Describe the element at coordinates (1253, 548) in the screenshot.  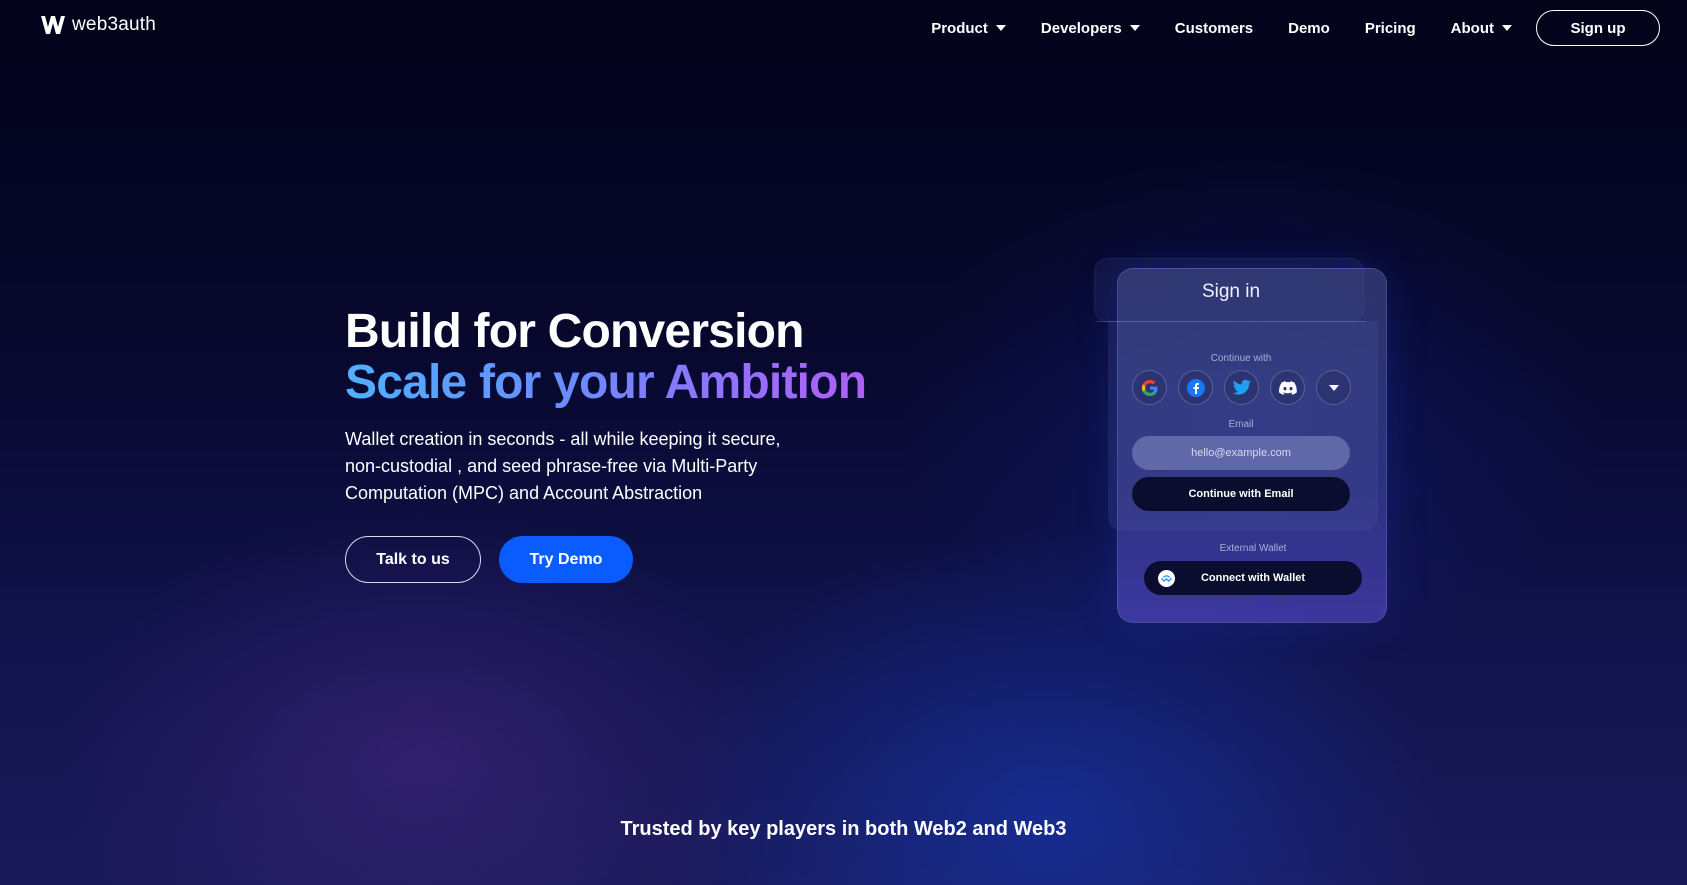
I see `external-wallet-label: External Wallet` at that location.